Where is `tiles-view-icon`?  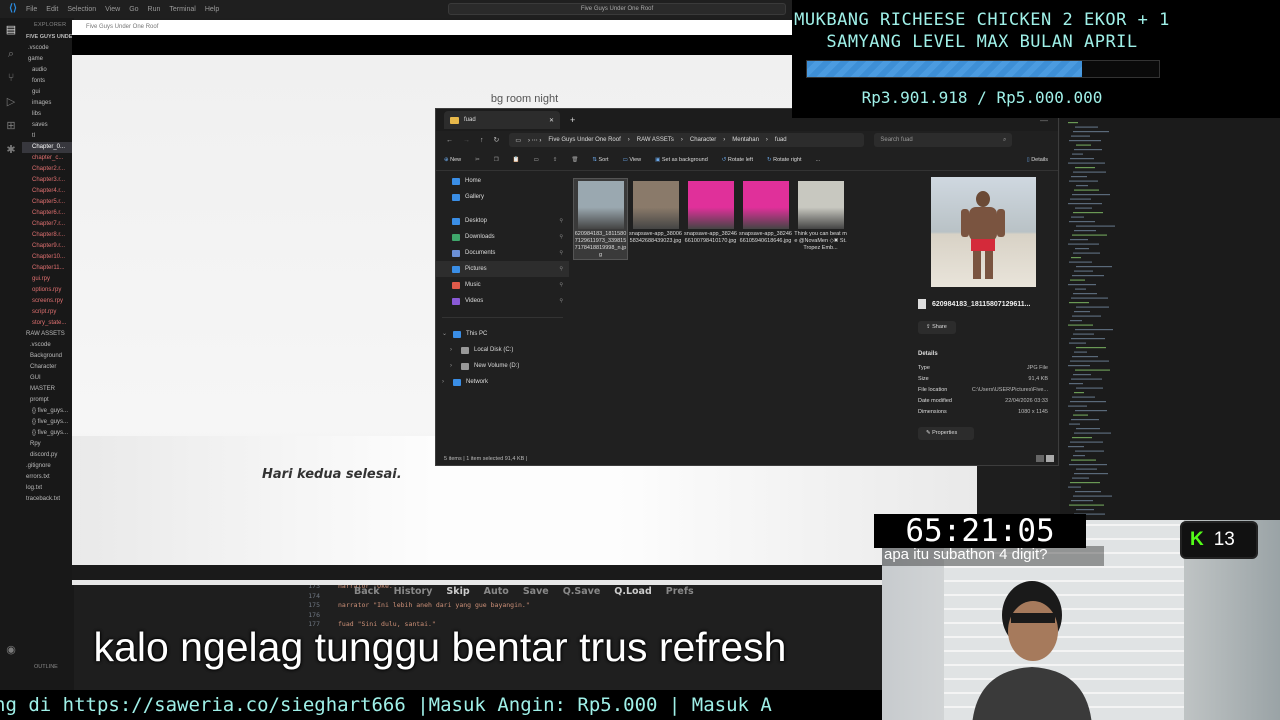 tiles-view-icon is located at coordinates (1050, 458).